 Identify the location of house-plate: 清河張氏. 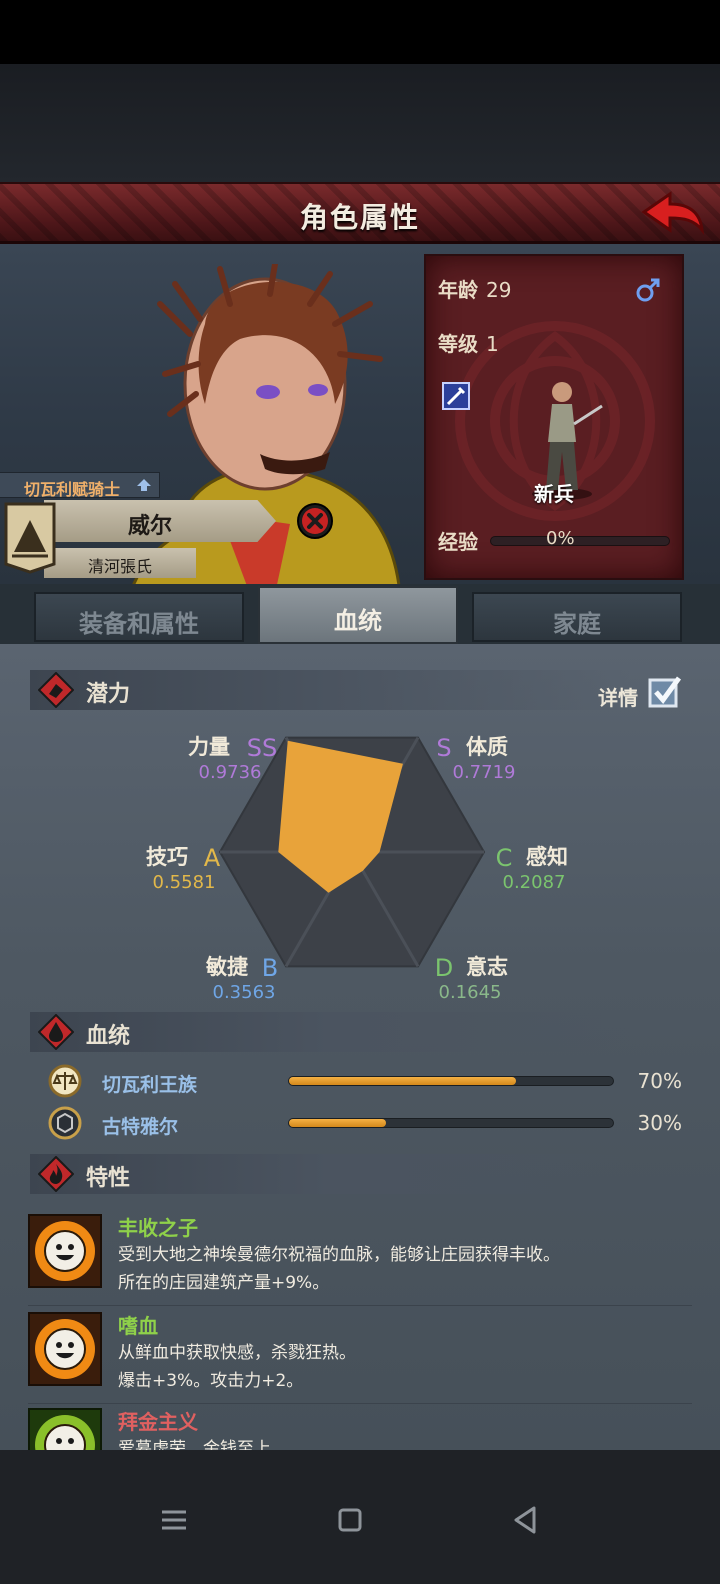
(120, 563).